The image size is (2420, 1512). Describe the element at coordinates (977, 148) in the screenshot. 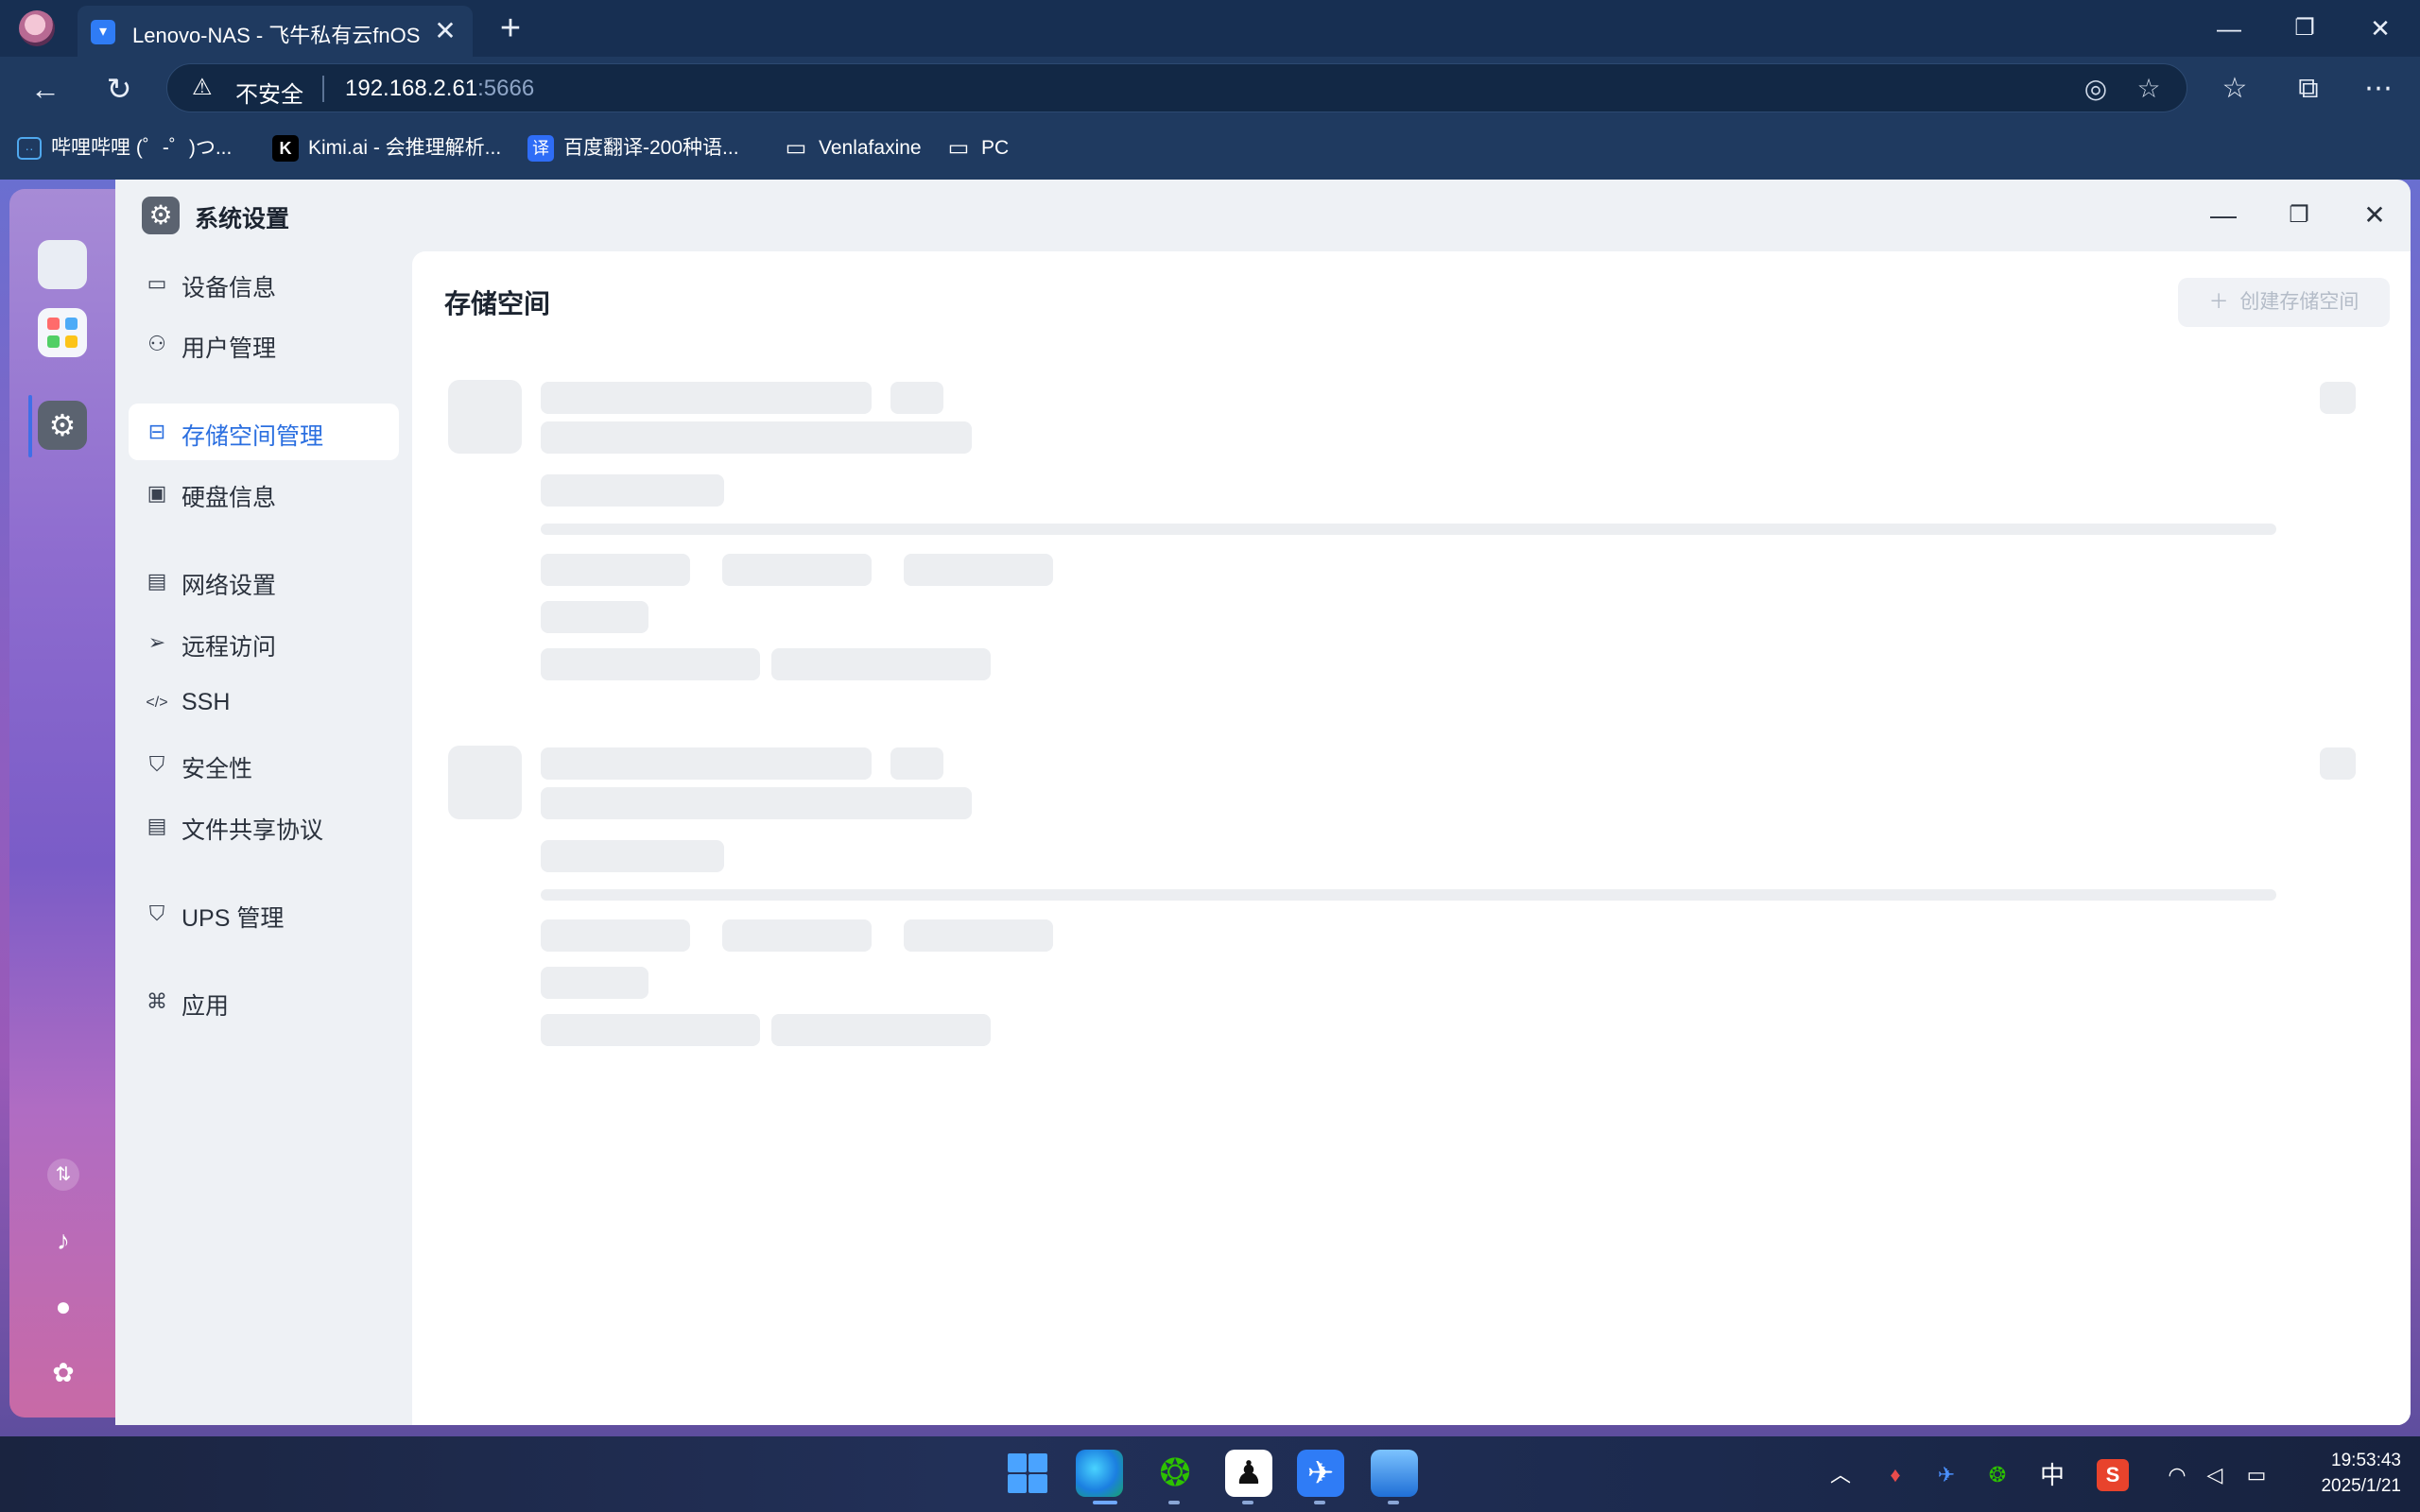

I see `bookmark-folder-pc: ▭ PC` at that location.